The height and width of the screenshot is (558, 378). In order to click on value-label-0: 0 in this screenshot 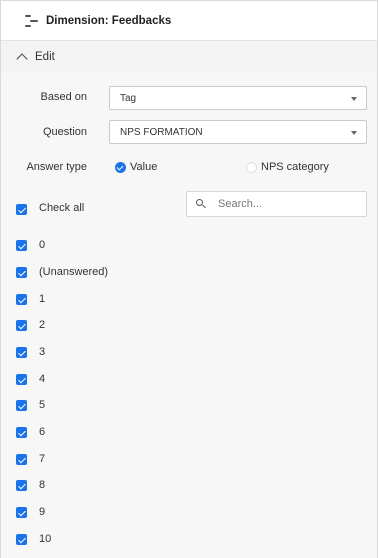, I will do `click(42, 245)`.